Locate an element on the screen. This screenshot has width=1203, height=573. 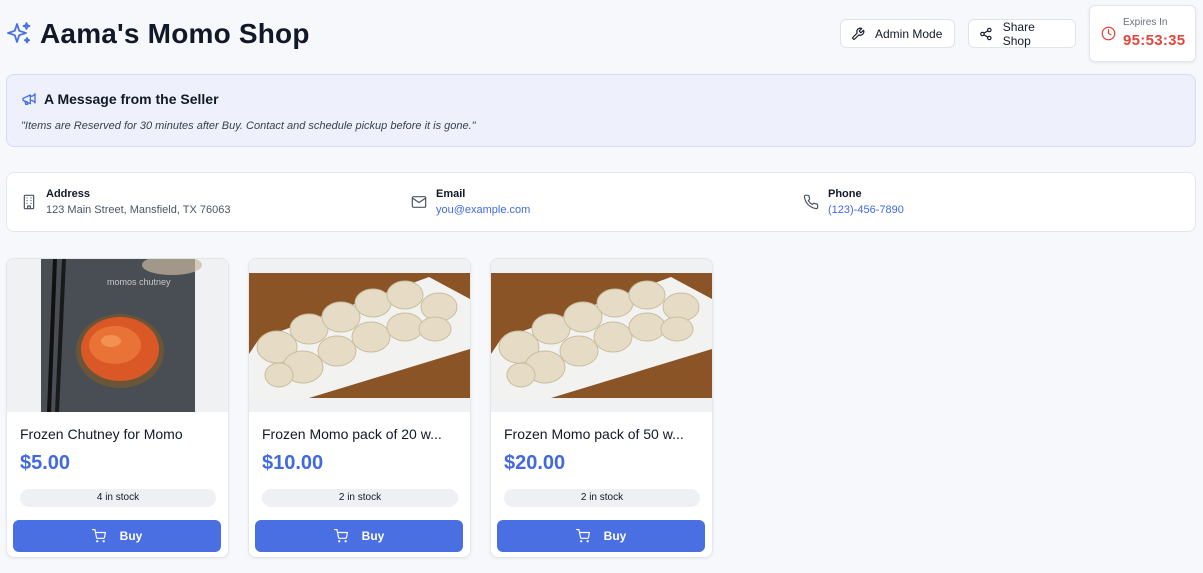
share-shop-label: Share Shop is located at coordinates (1018, 33).